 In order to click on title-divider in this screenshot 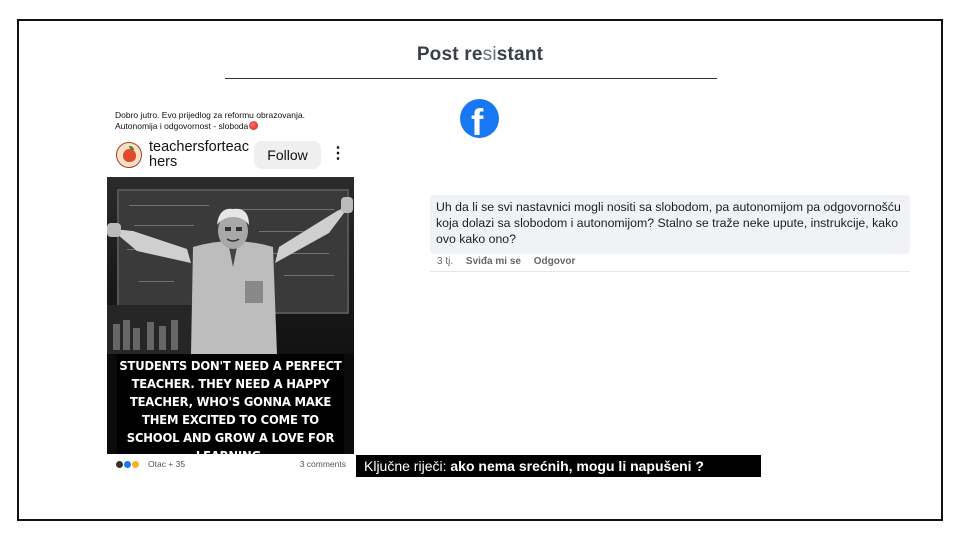, I will do `click(471, 78)`.